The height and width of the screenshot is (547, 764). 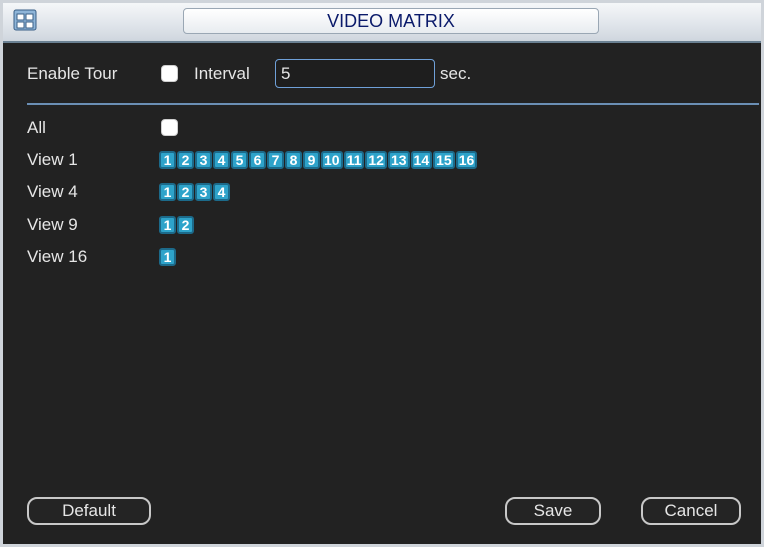 I want to click on interval-input: 5, so click(x=355, y=73).